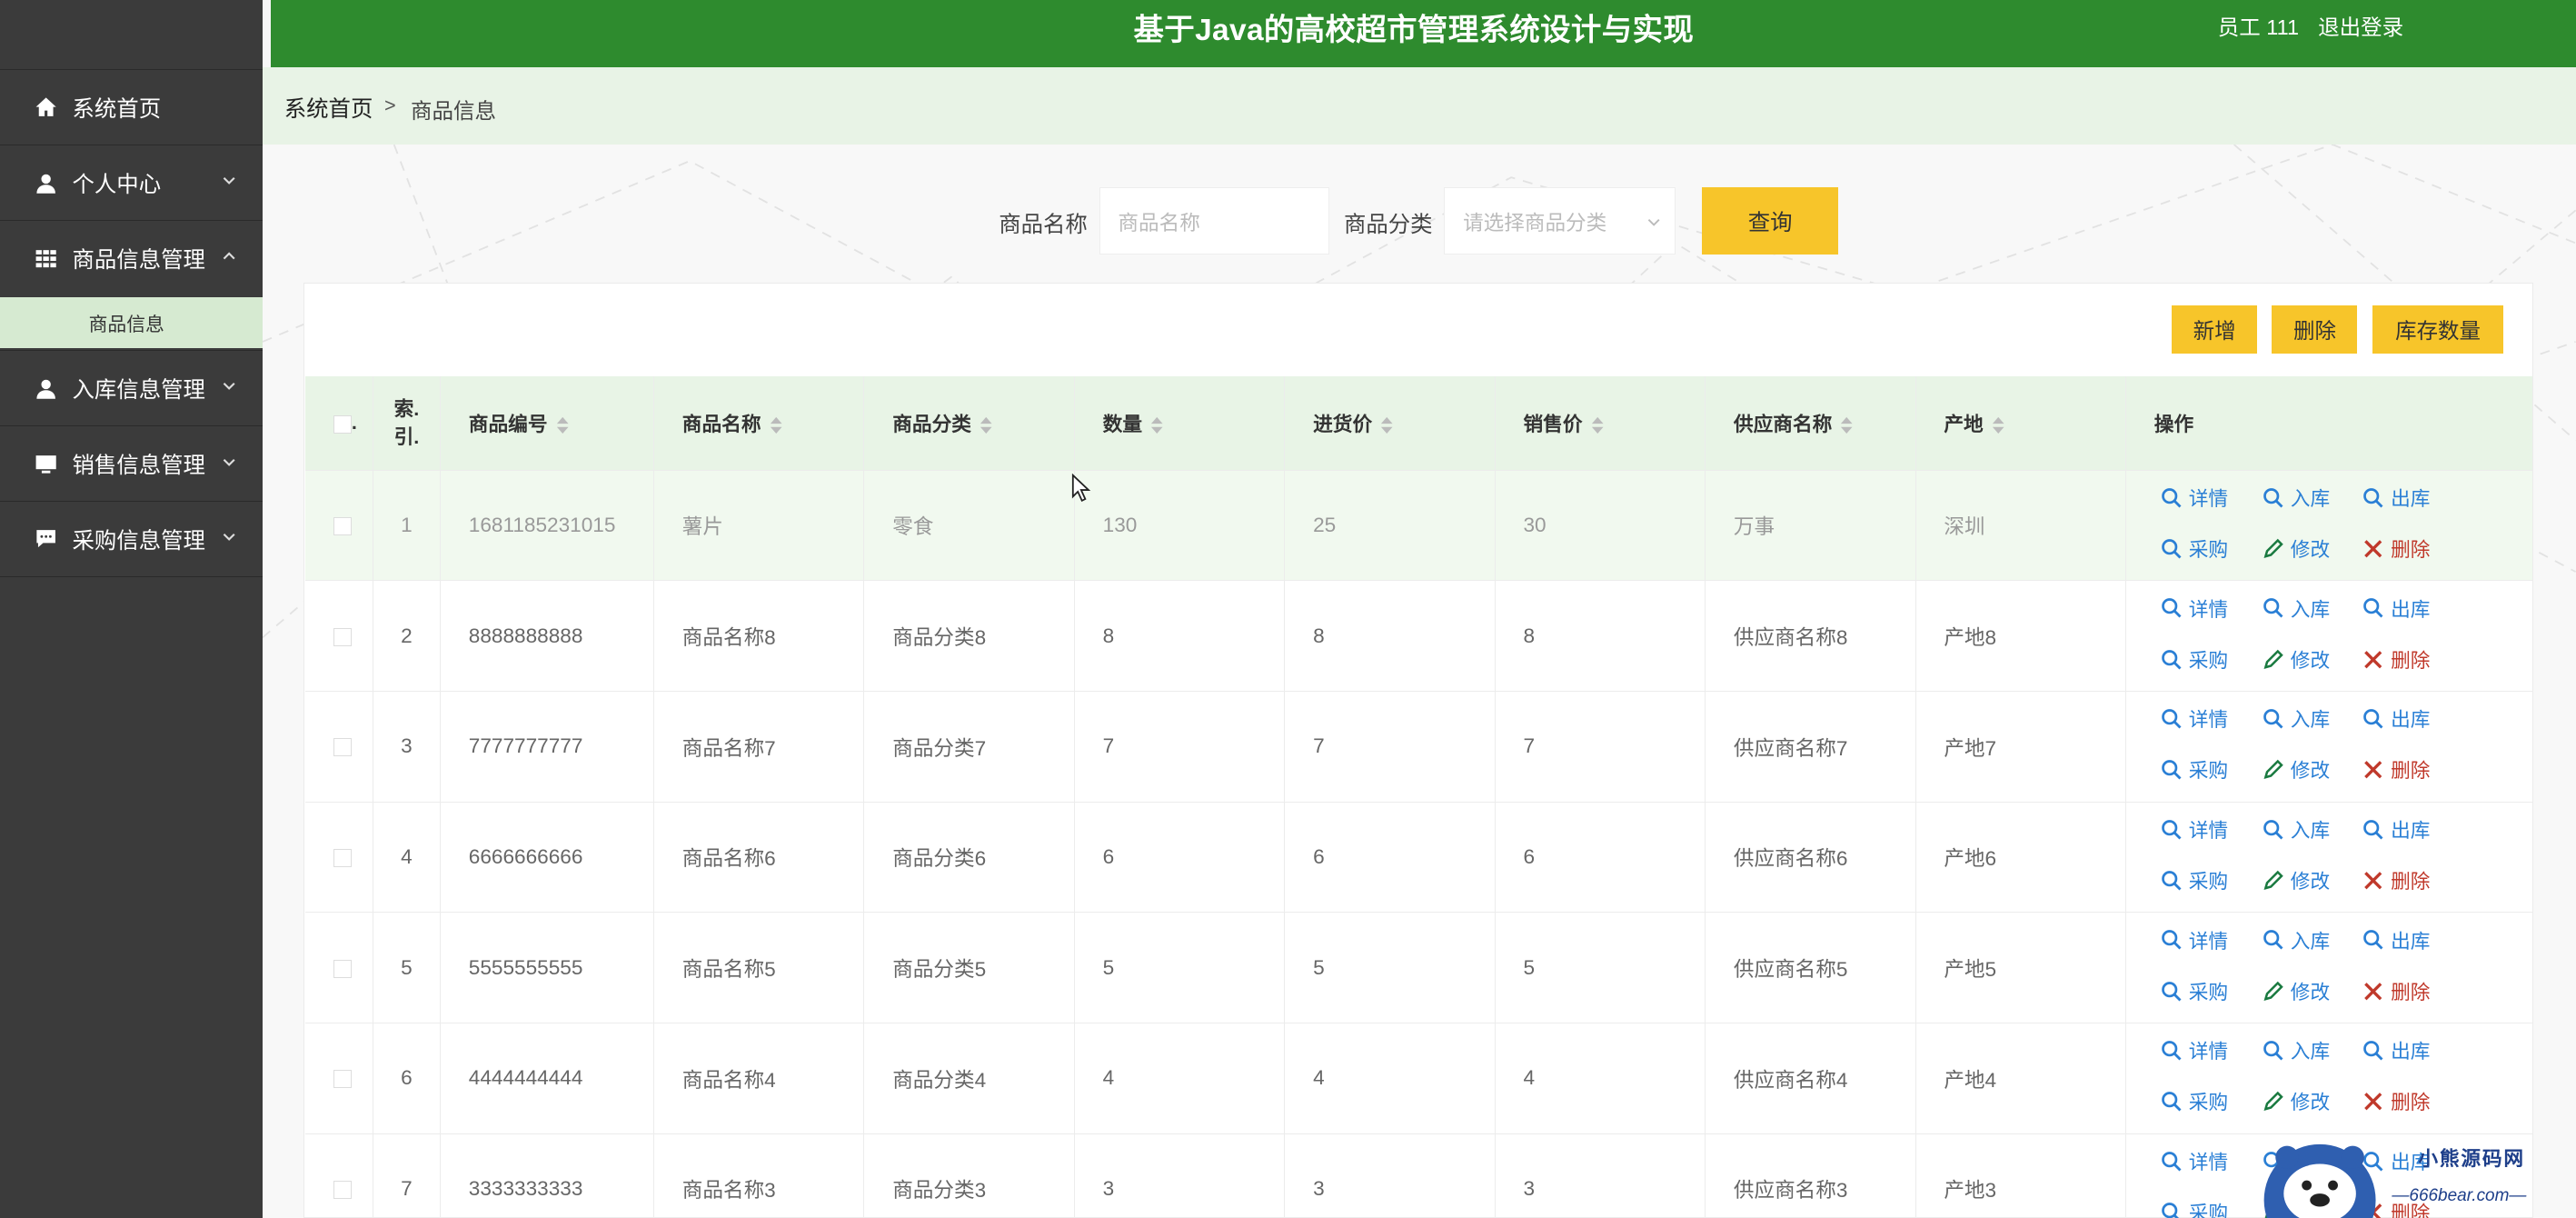 This screenshot has width=2576, height=1218. Describe the element at coordinates (1180, 423) in the screenshot. I see `header-qty: 数量` at that location.